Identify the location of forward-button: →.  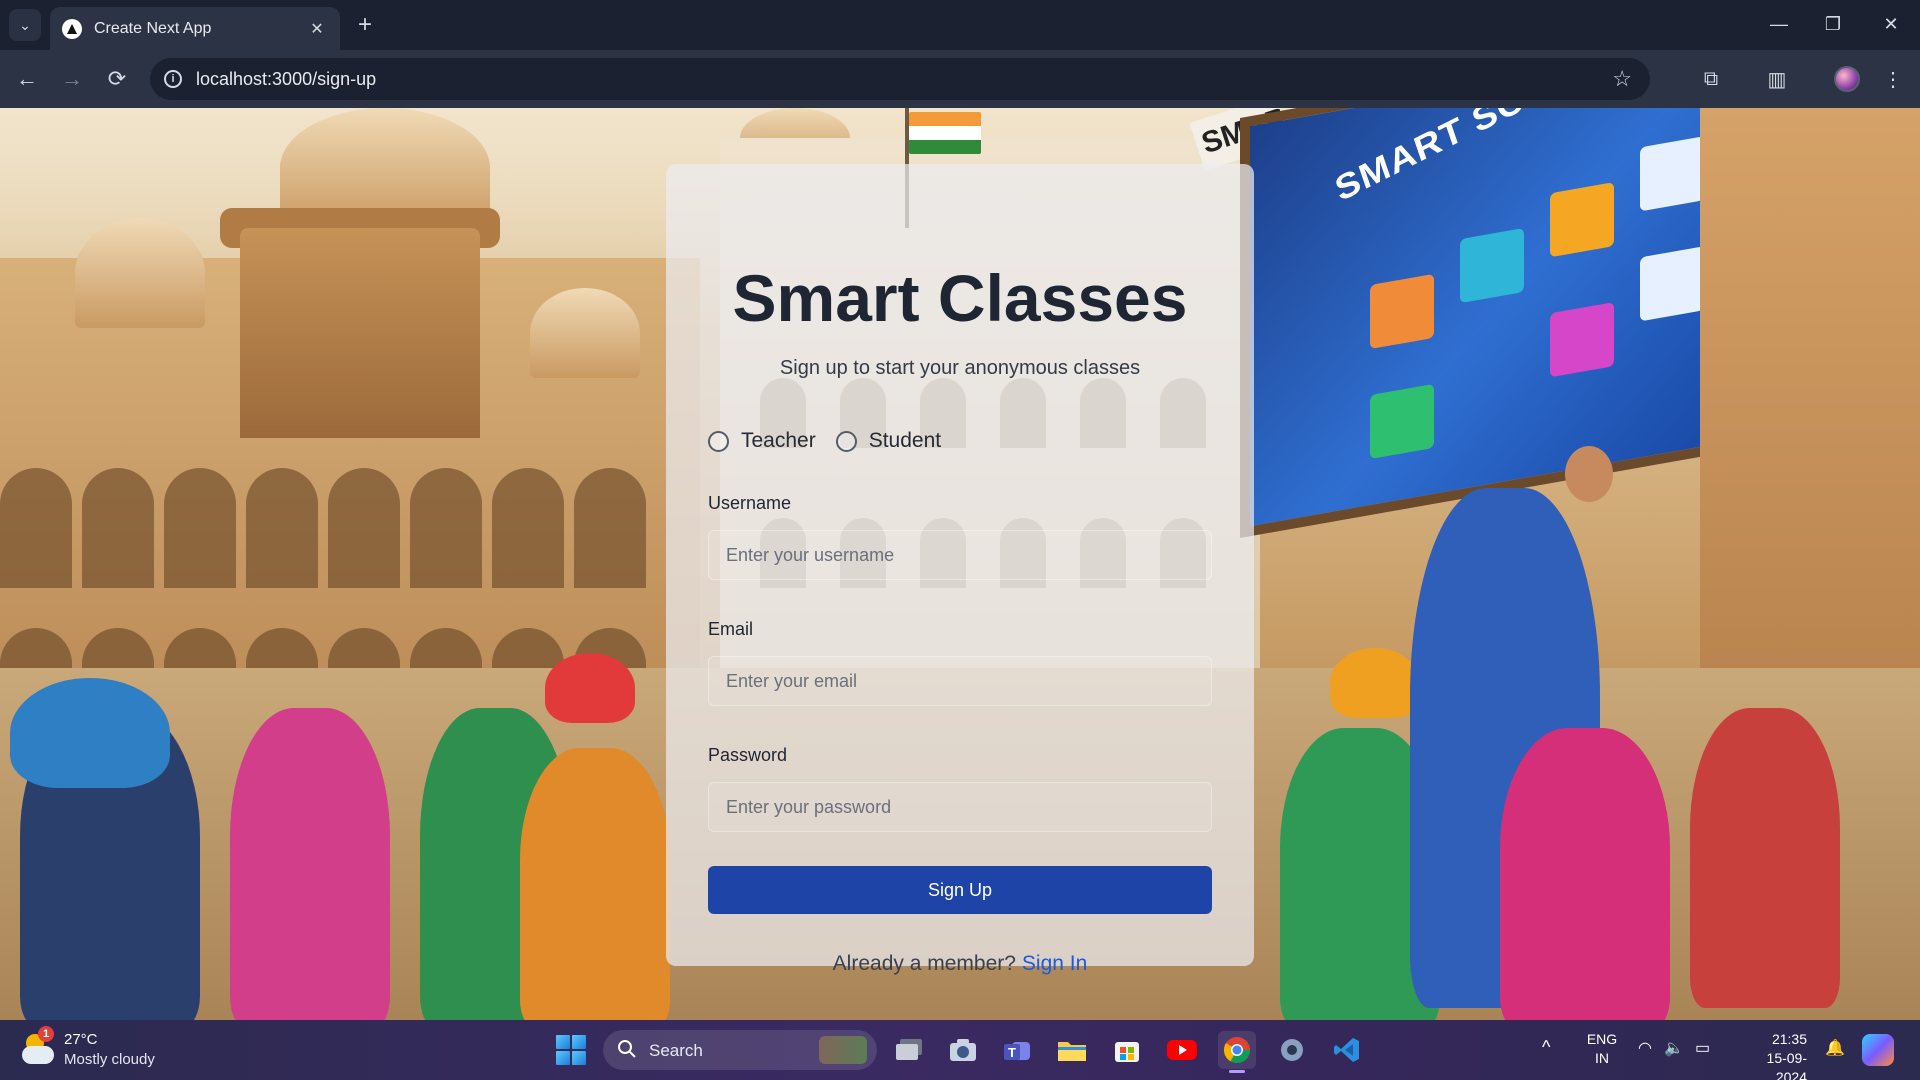
(72, 79).